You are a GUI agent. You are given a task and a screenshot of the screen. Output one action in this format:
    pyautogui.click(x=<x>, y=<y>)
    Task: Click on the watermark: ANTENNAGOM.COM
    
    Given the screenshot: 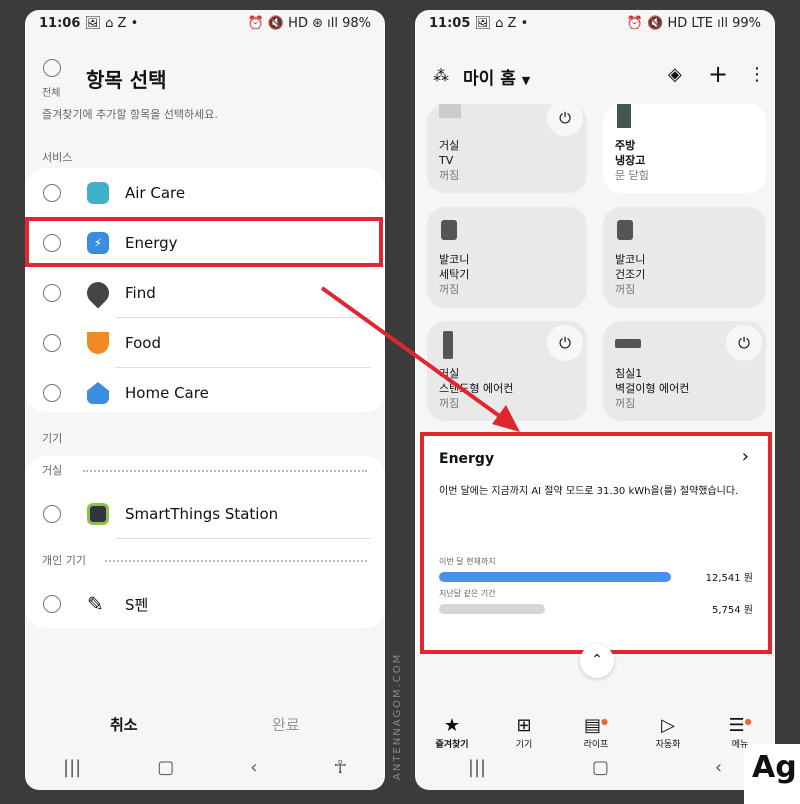 What is the action you would take?
    pyautogui.click(x=397, y=716)
    